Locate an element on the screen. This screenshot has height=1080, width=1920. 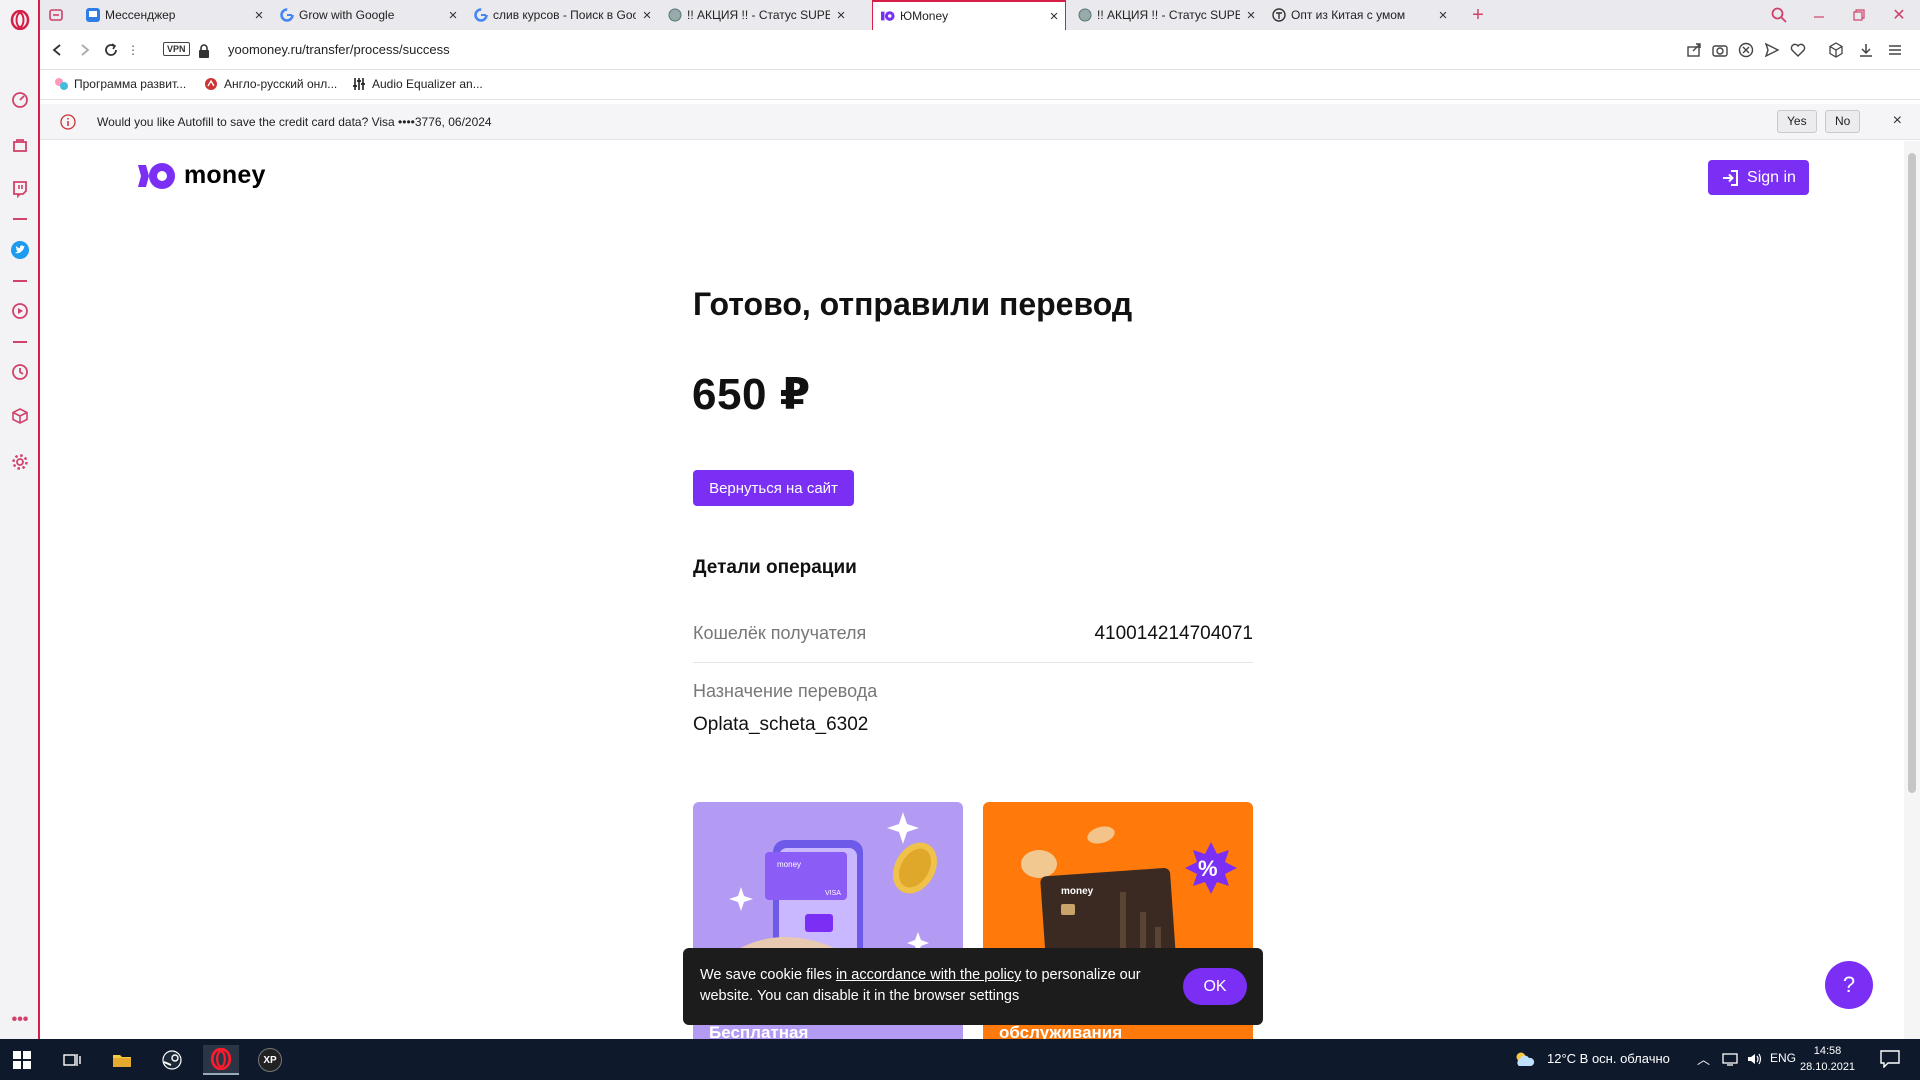
cookie-ok-button: OK is located at coordinates (1215, 986).